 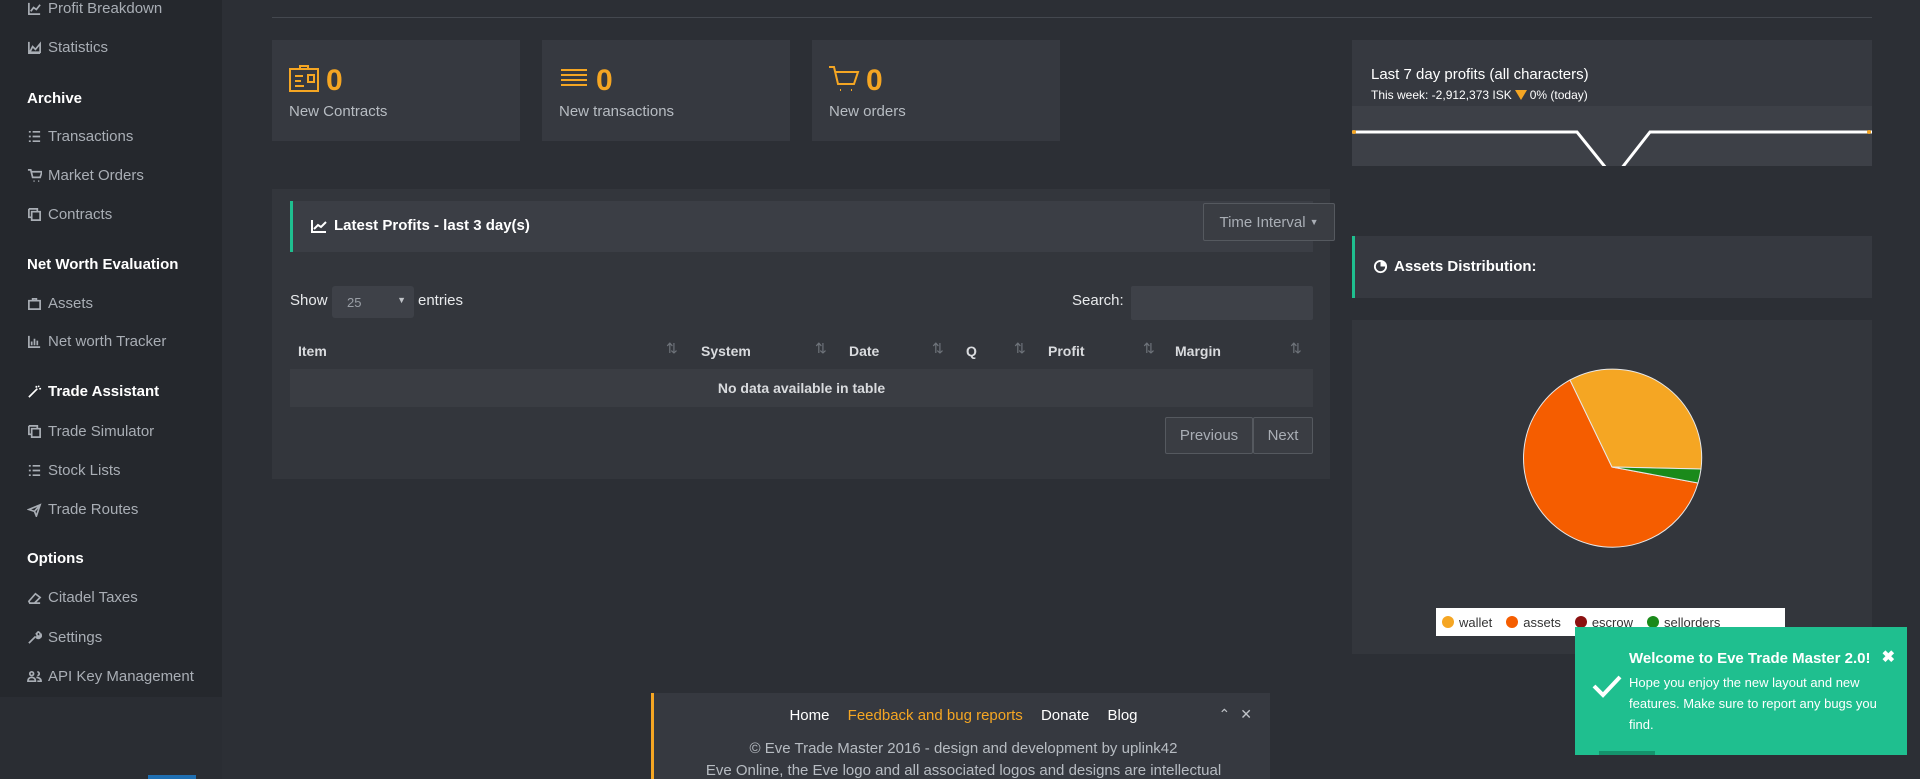 I want to click on search-input, so click(x=1222, y=303).